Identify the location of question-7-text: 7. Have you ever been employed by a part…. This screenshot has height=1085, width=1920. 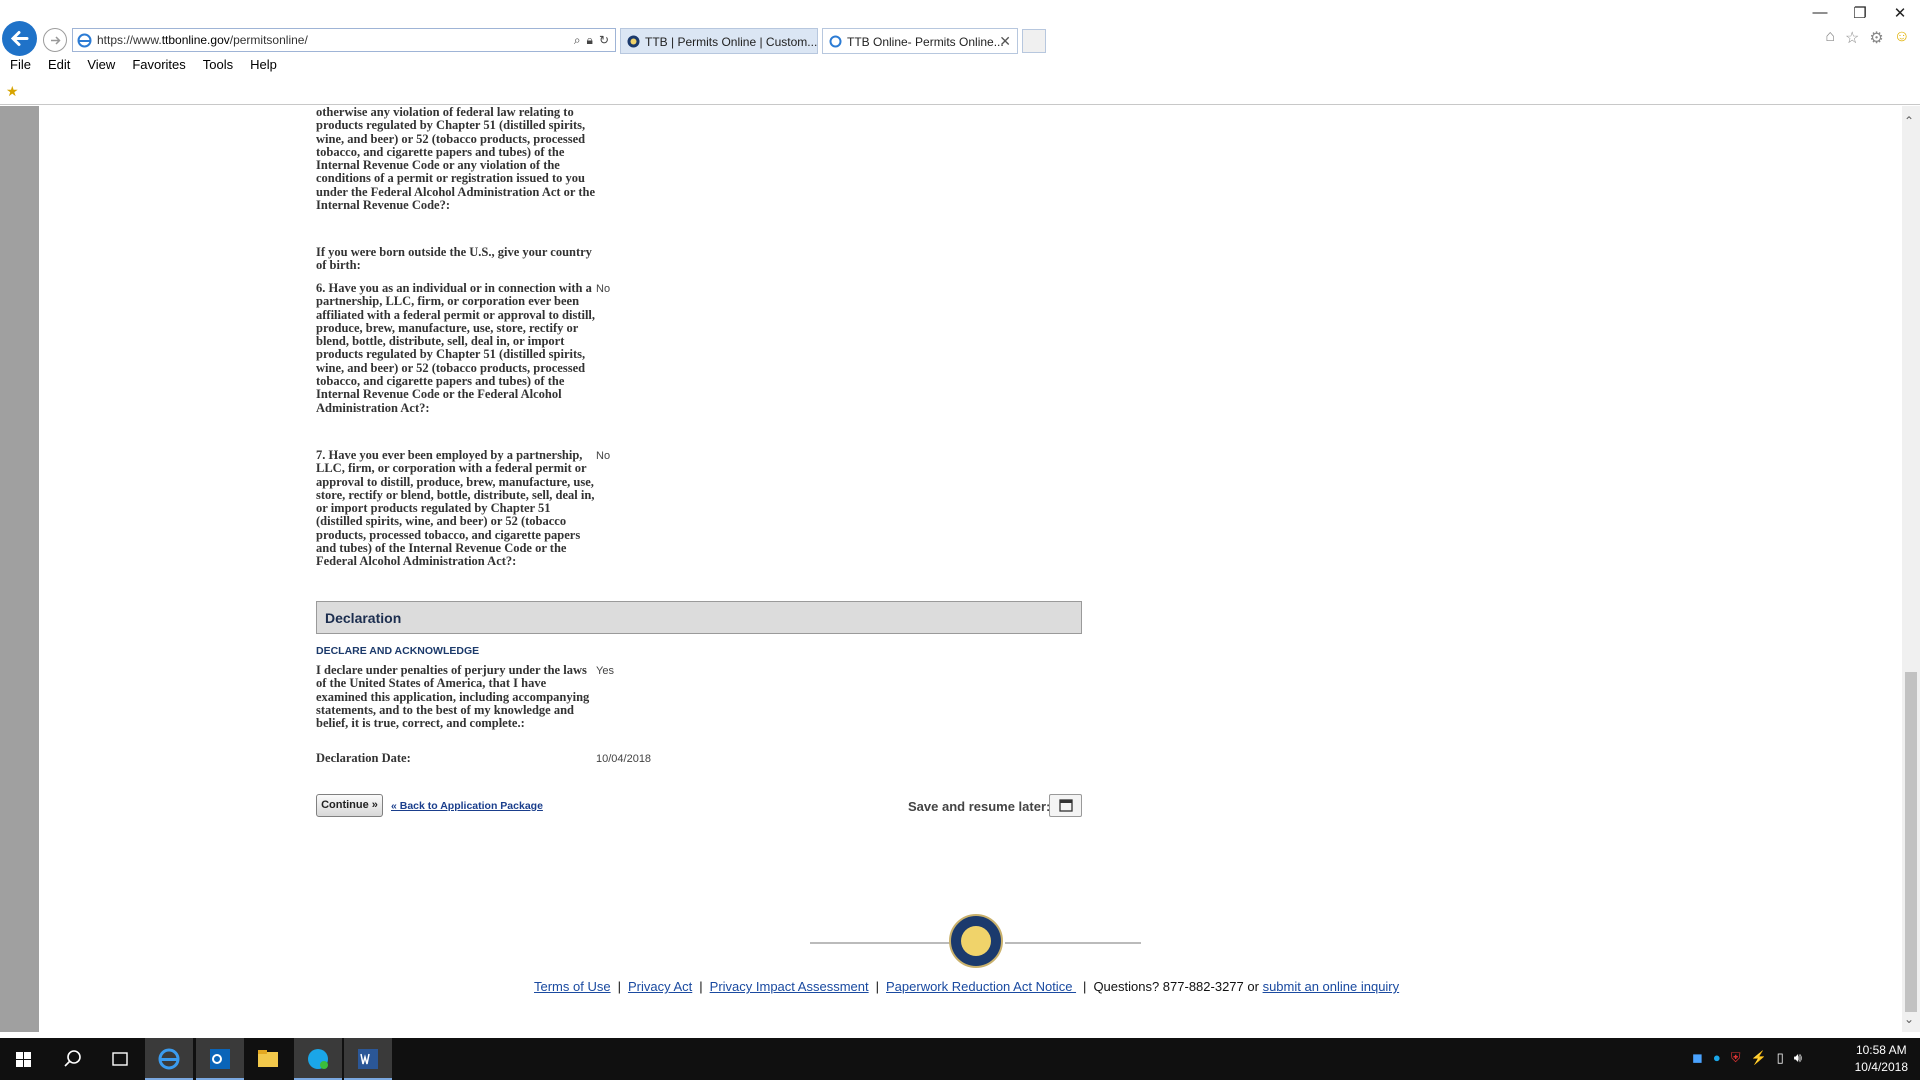
(455, 508).